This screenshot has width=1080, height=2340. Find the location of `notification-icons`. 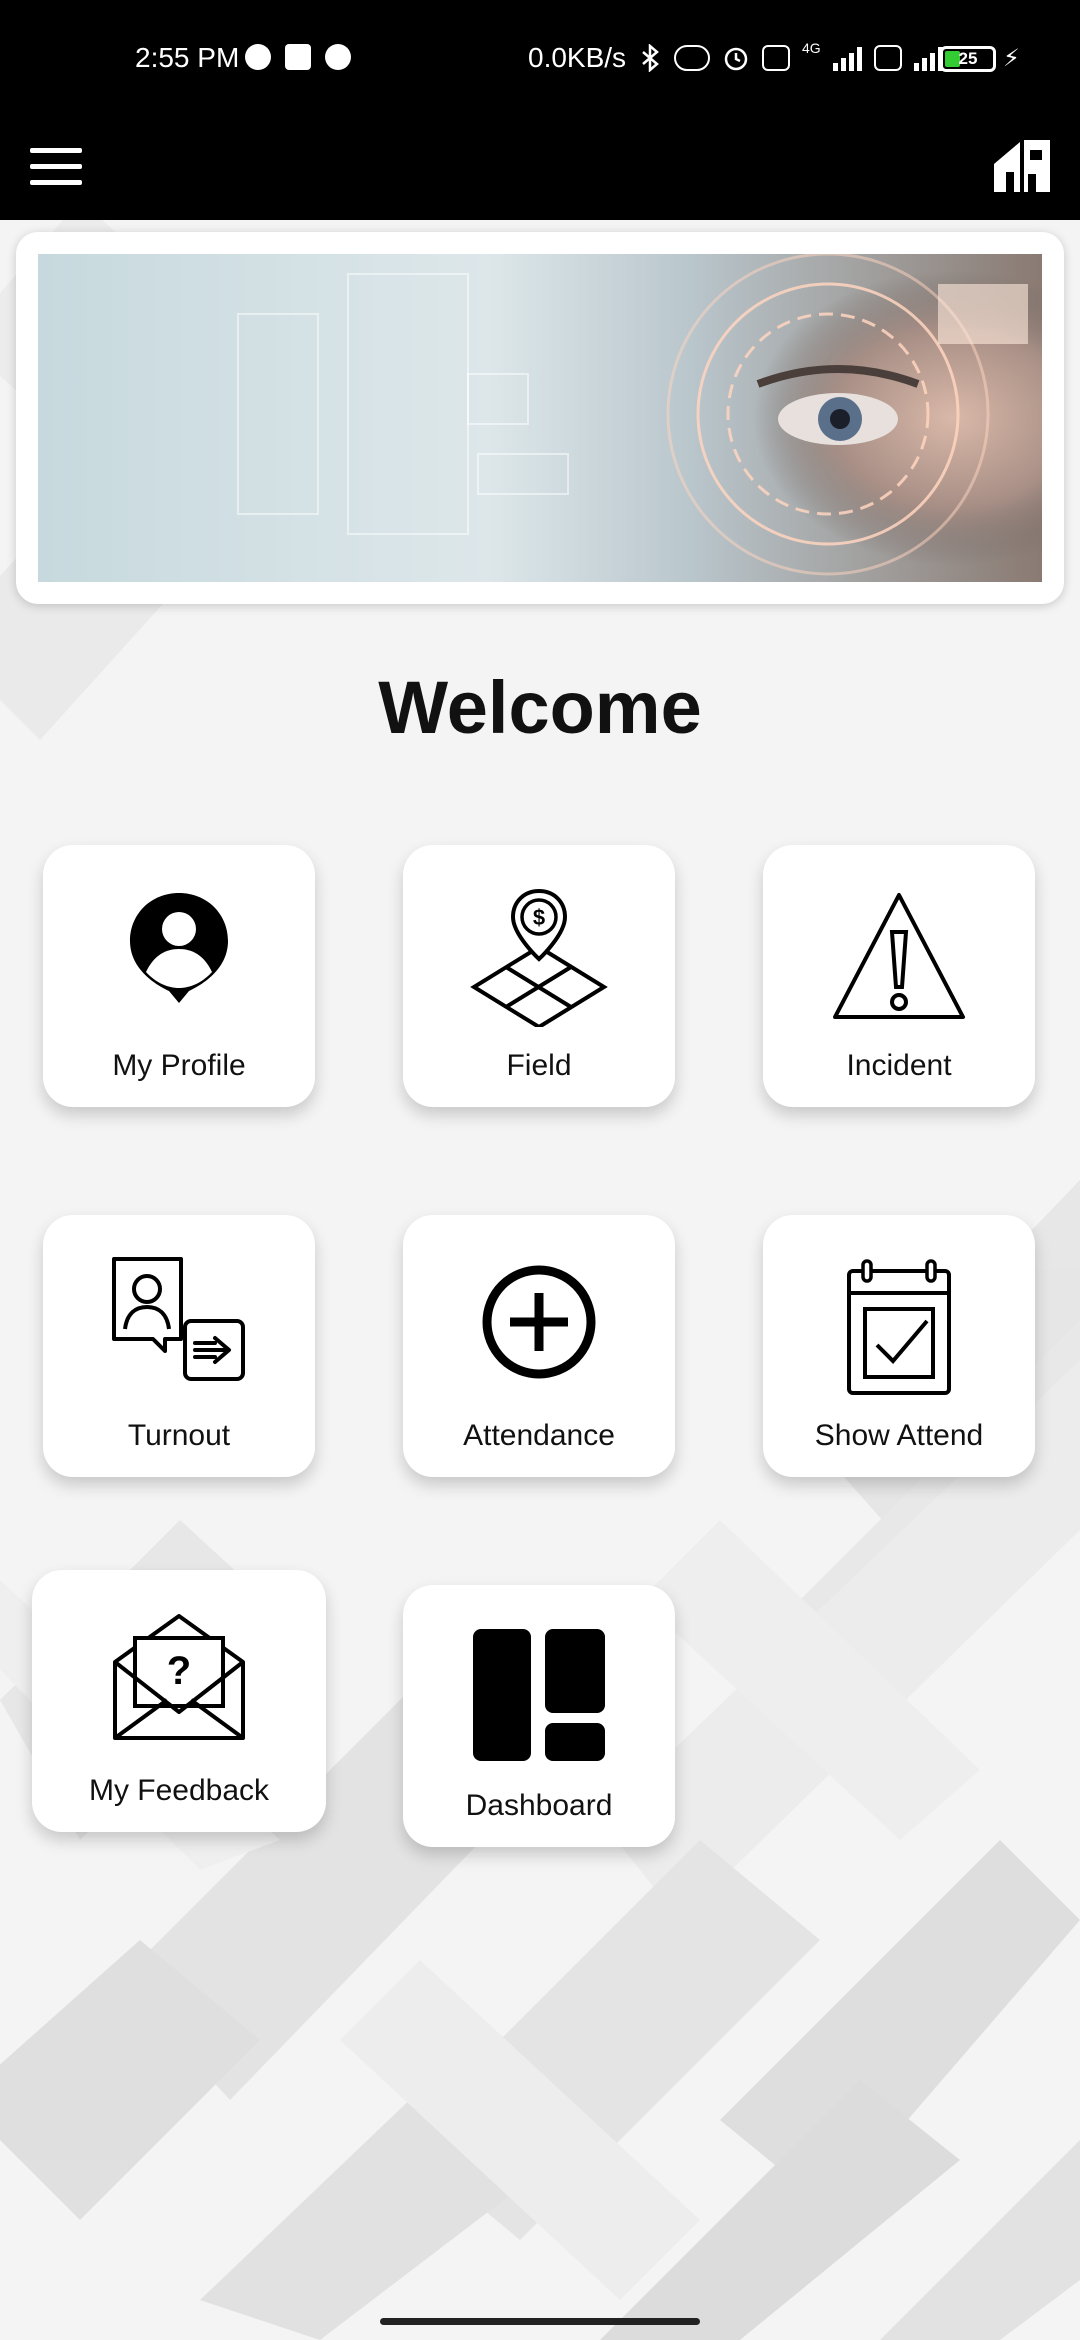

notification-icons is located at coordinates (298, 57).